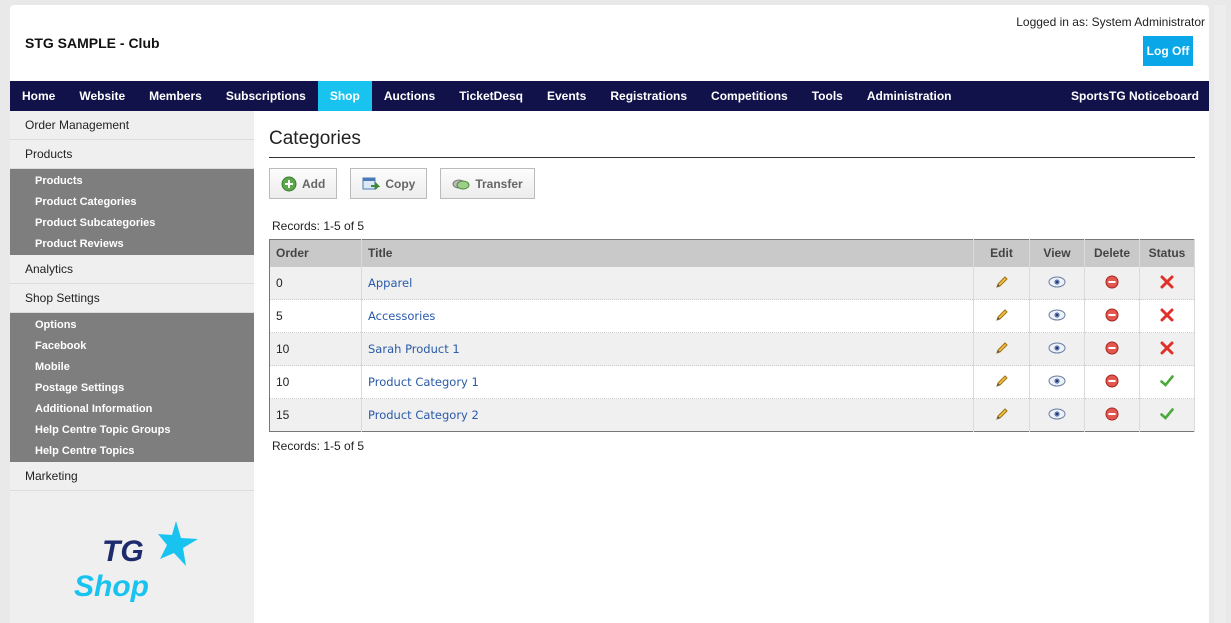  I want to click on nav-home: Home, so click(38, 96).